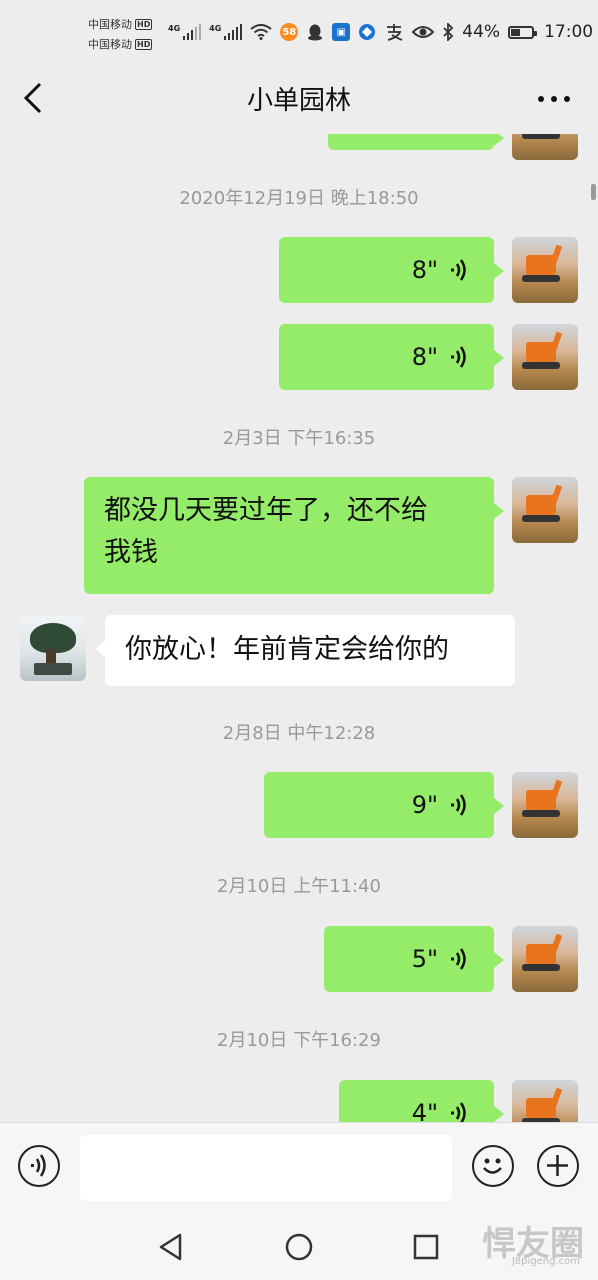 The image size is (598, 1280). Describe the element at coordinates (448, 32) in the screenshot. I see `bluetooth-icon` at that location.